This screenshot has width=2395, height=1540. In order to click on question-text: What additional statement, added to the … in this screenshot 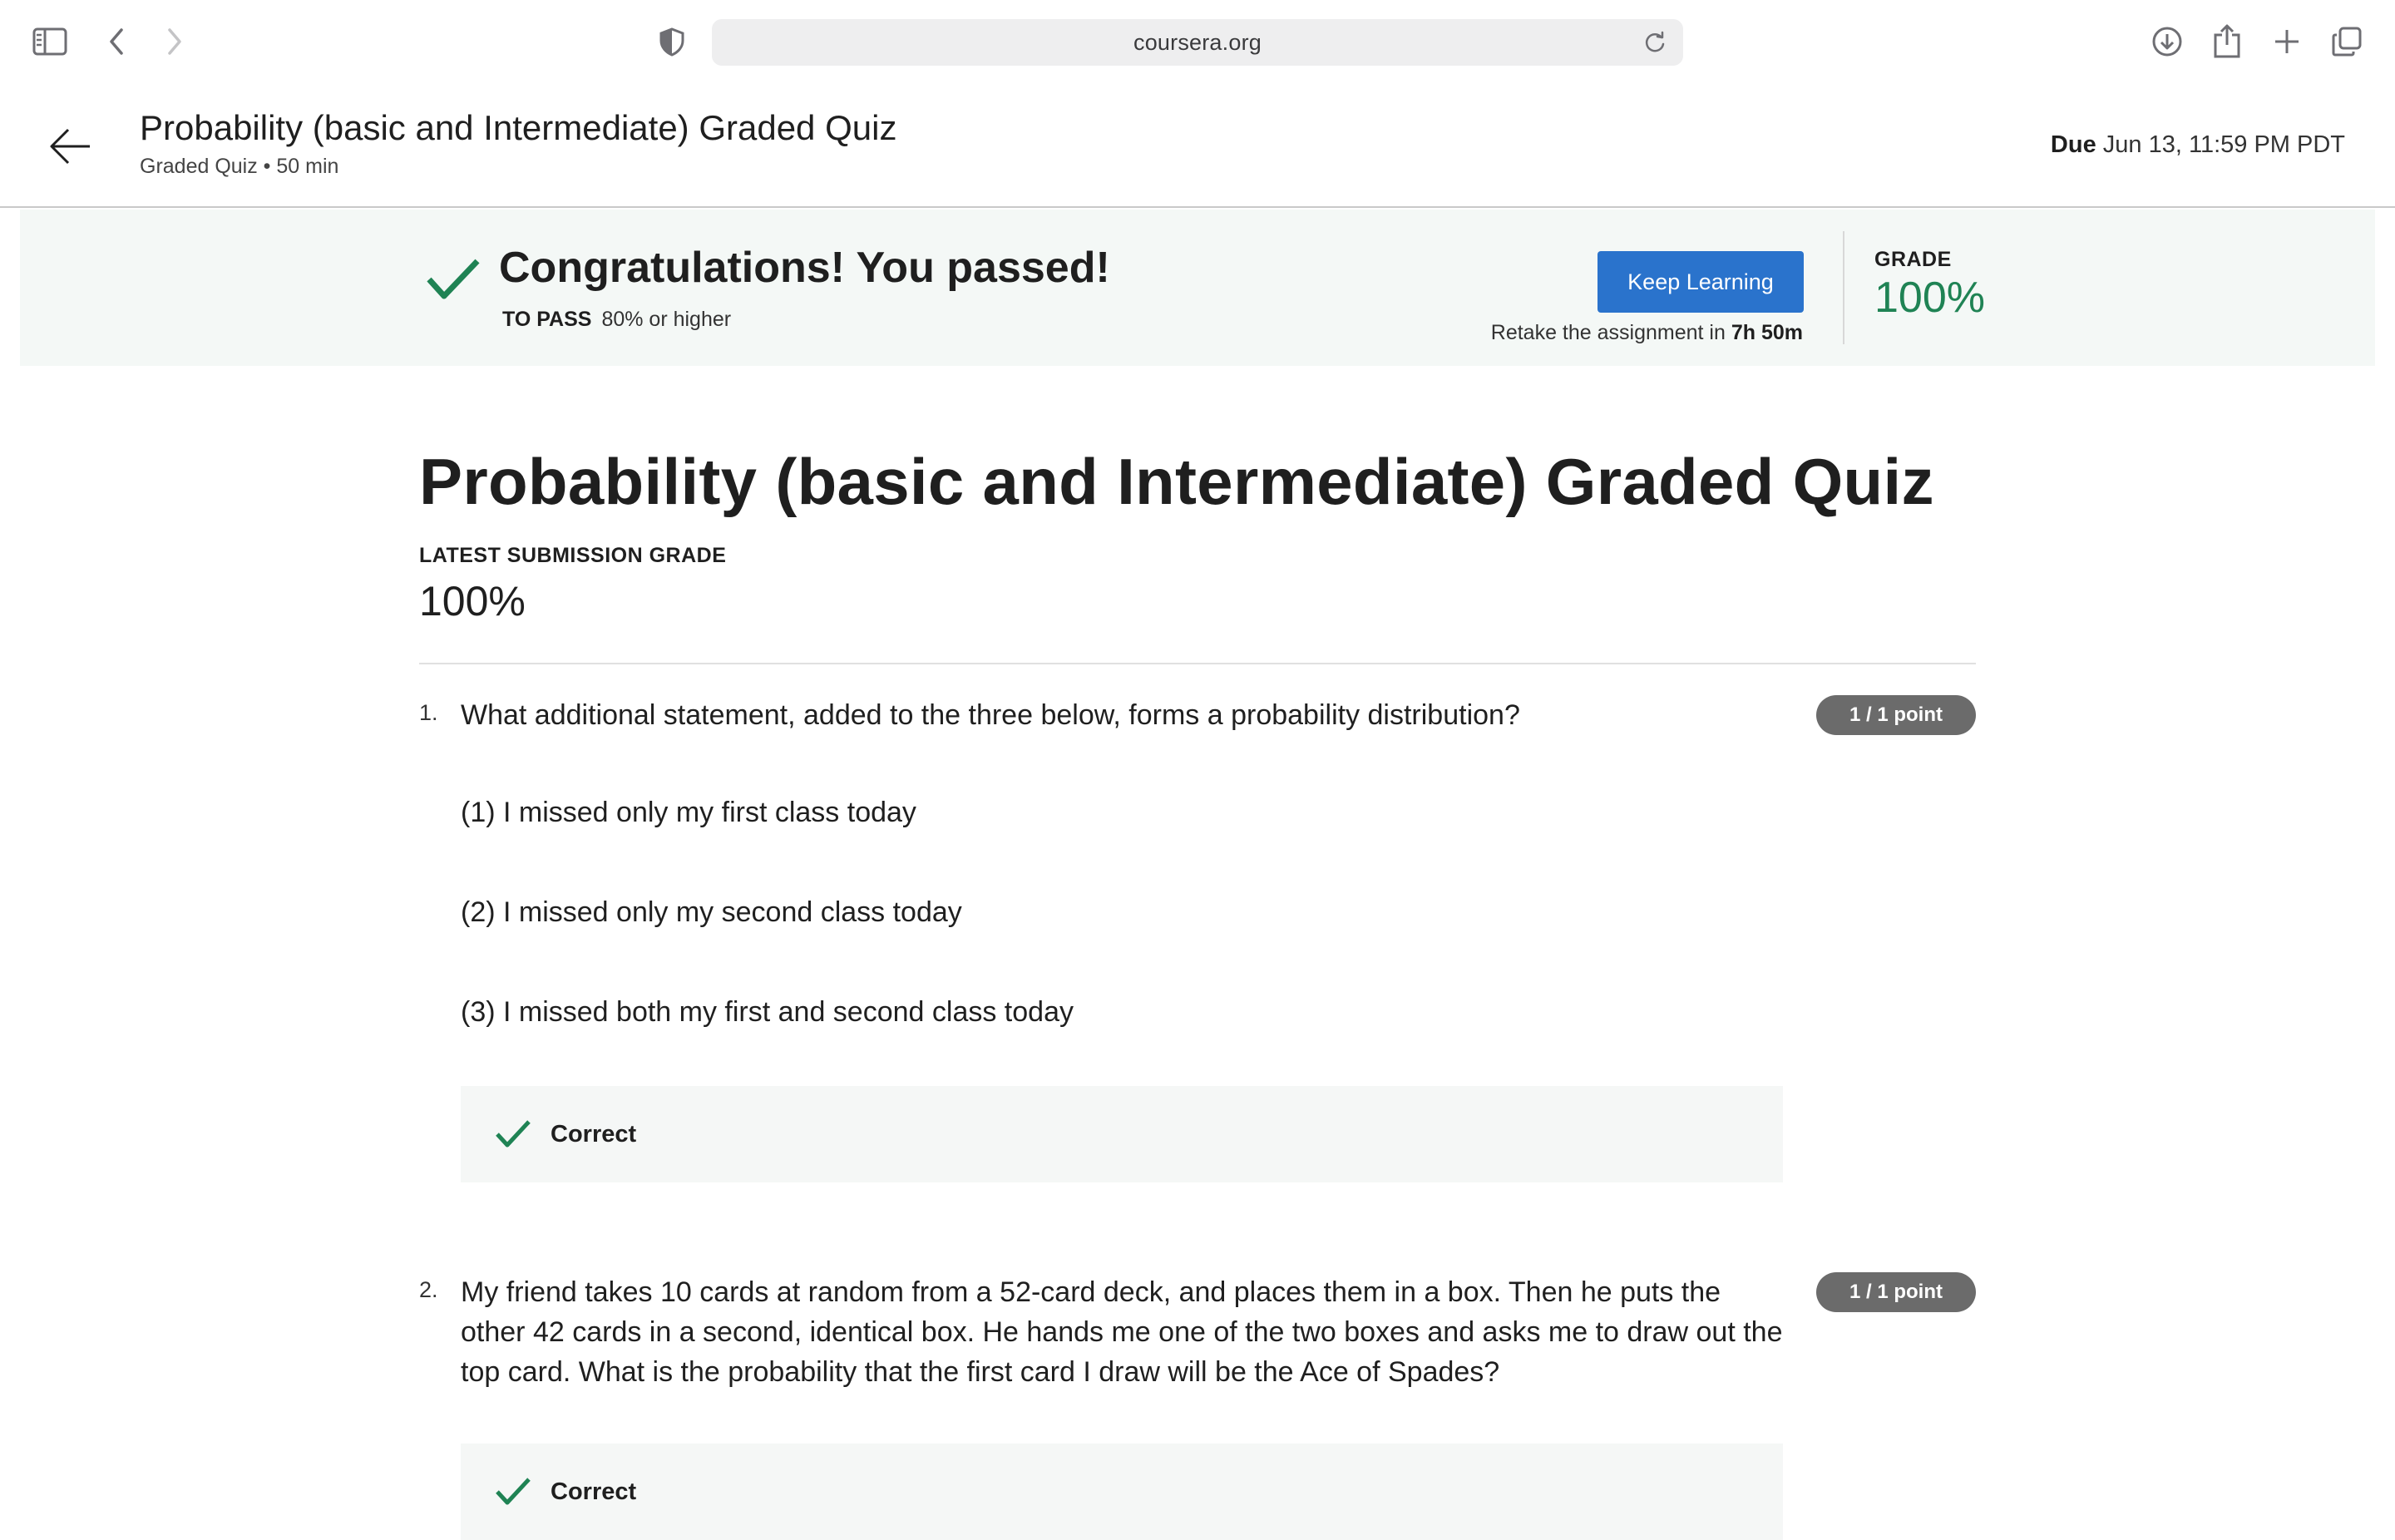, I will do `click(990, 715)`.